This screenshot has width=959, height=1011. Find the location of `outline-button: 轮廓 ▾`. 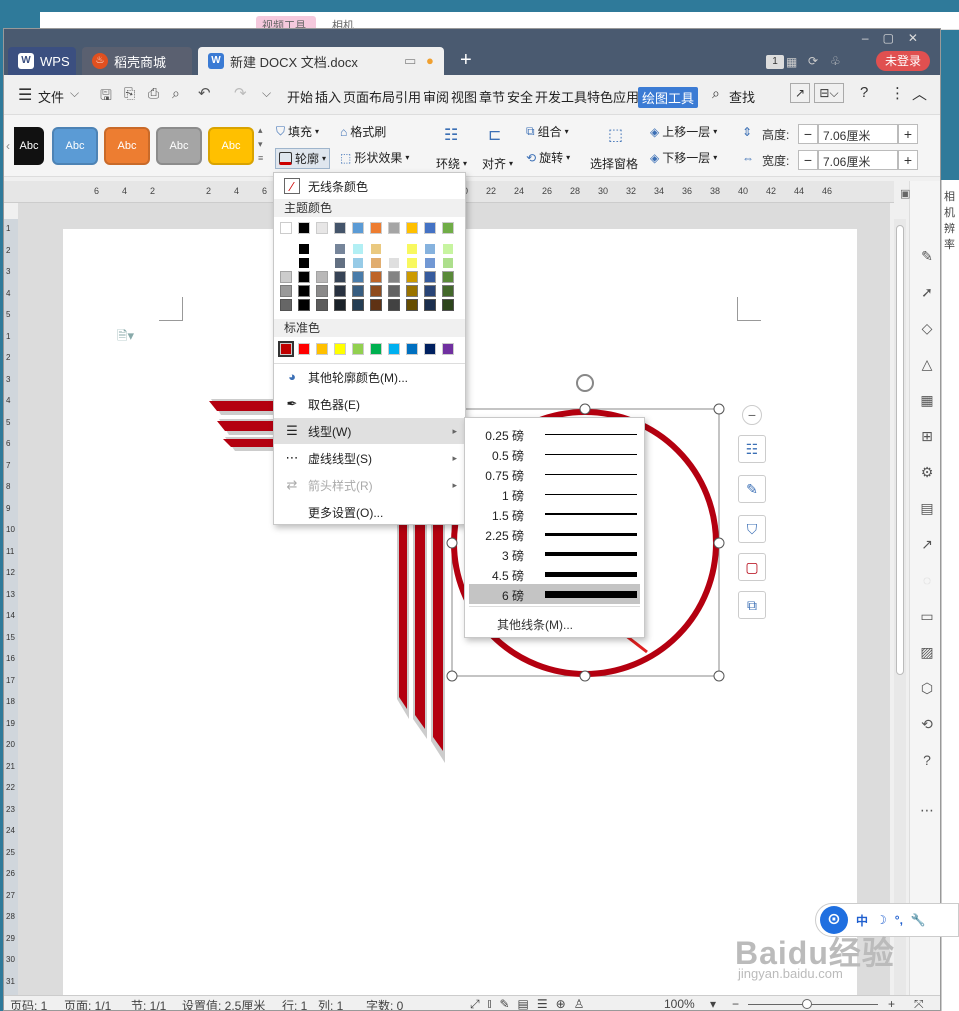

outline-button: 轮廓 ▾ is located at coordinates (303, 158).